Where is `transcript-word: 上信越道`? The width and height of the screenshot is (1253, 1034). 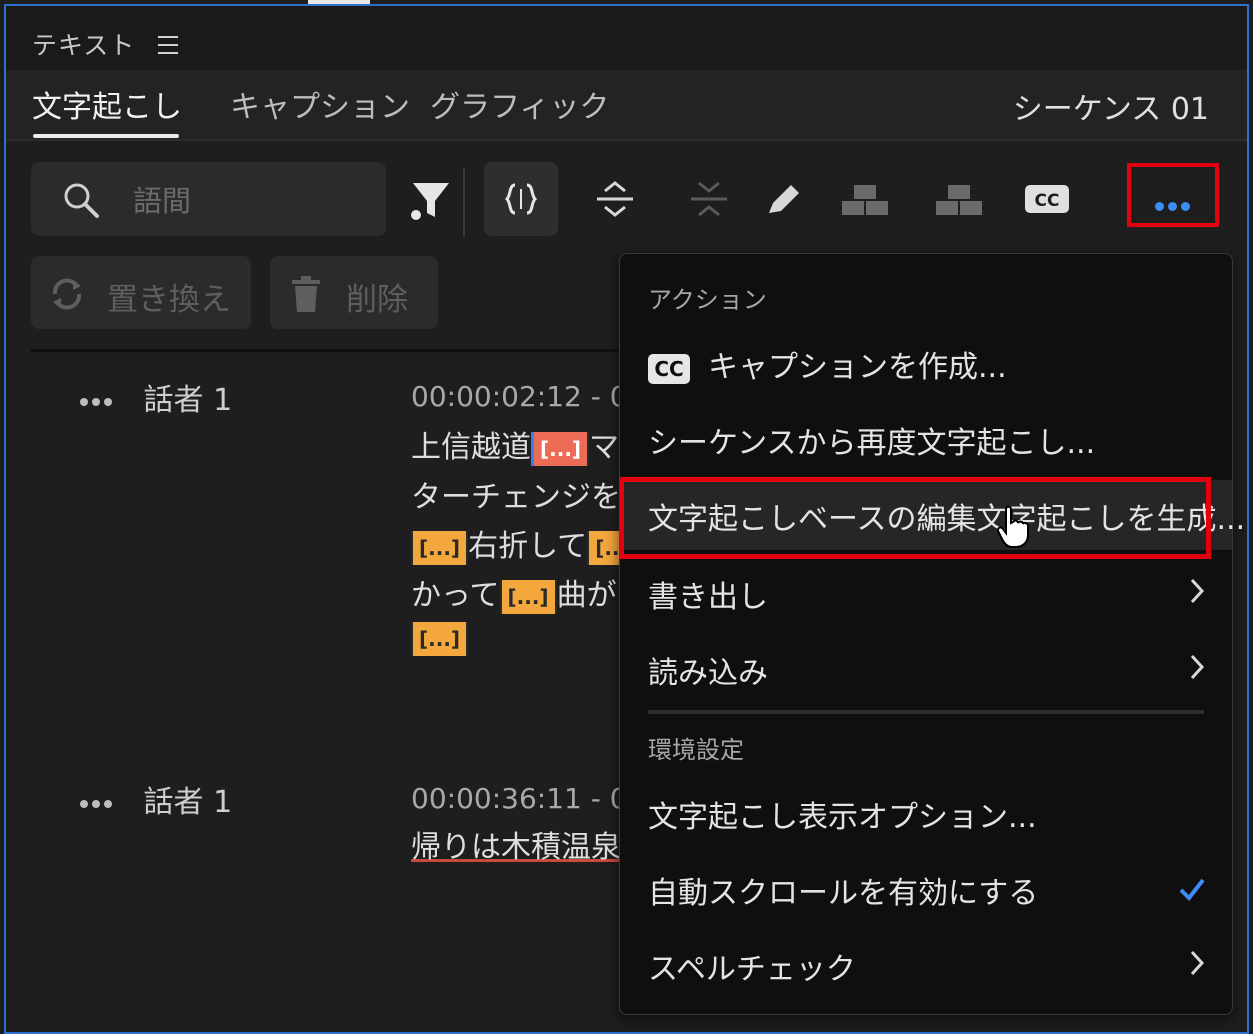 transcript-word: 上信越道 is located at coordinates (471, 447).